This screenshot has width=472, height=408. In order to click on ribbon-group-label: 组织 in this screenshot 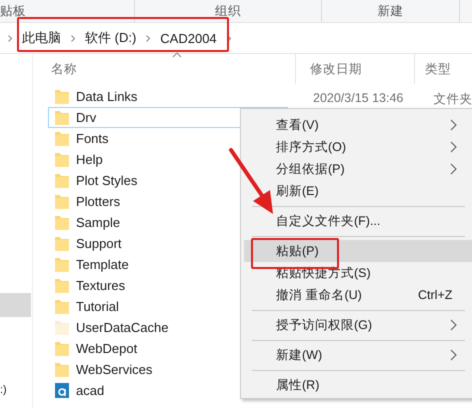, I will do `click(228, 11)`.